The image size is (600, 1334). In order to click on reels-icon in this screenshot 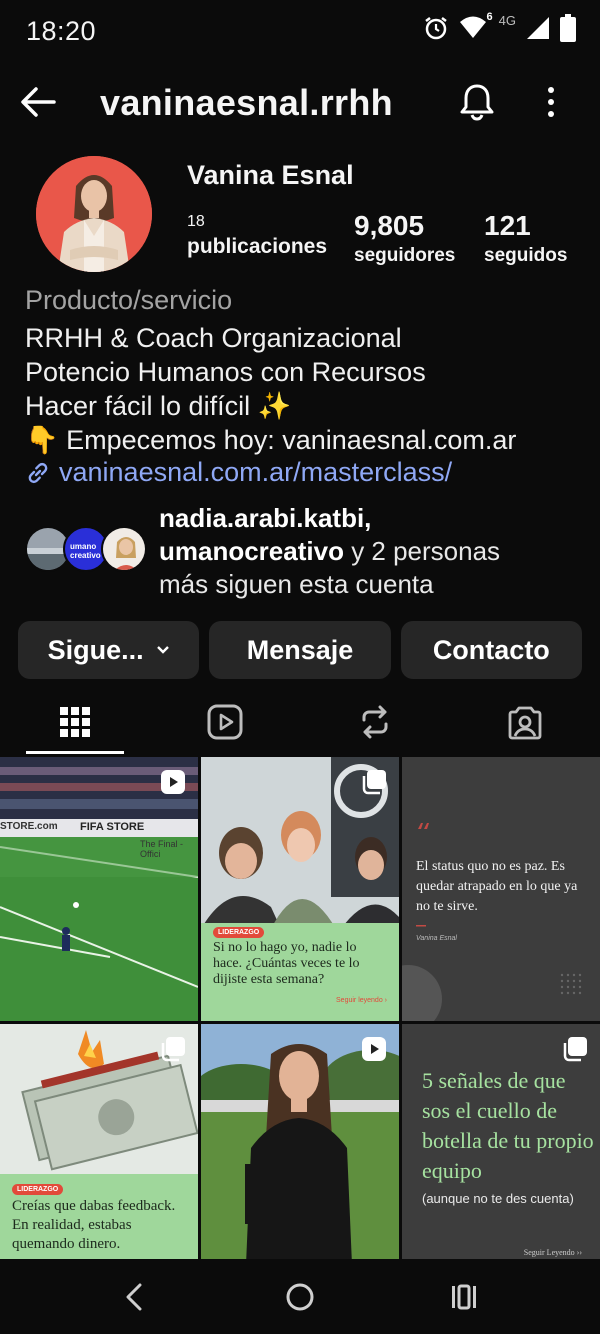, I will do `click(225, 722)`.